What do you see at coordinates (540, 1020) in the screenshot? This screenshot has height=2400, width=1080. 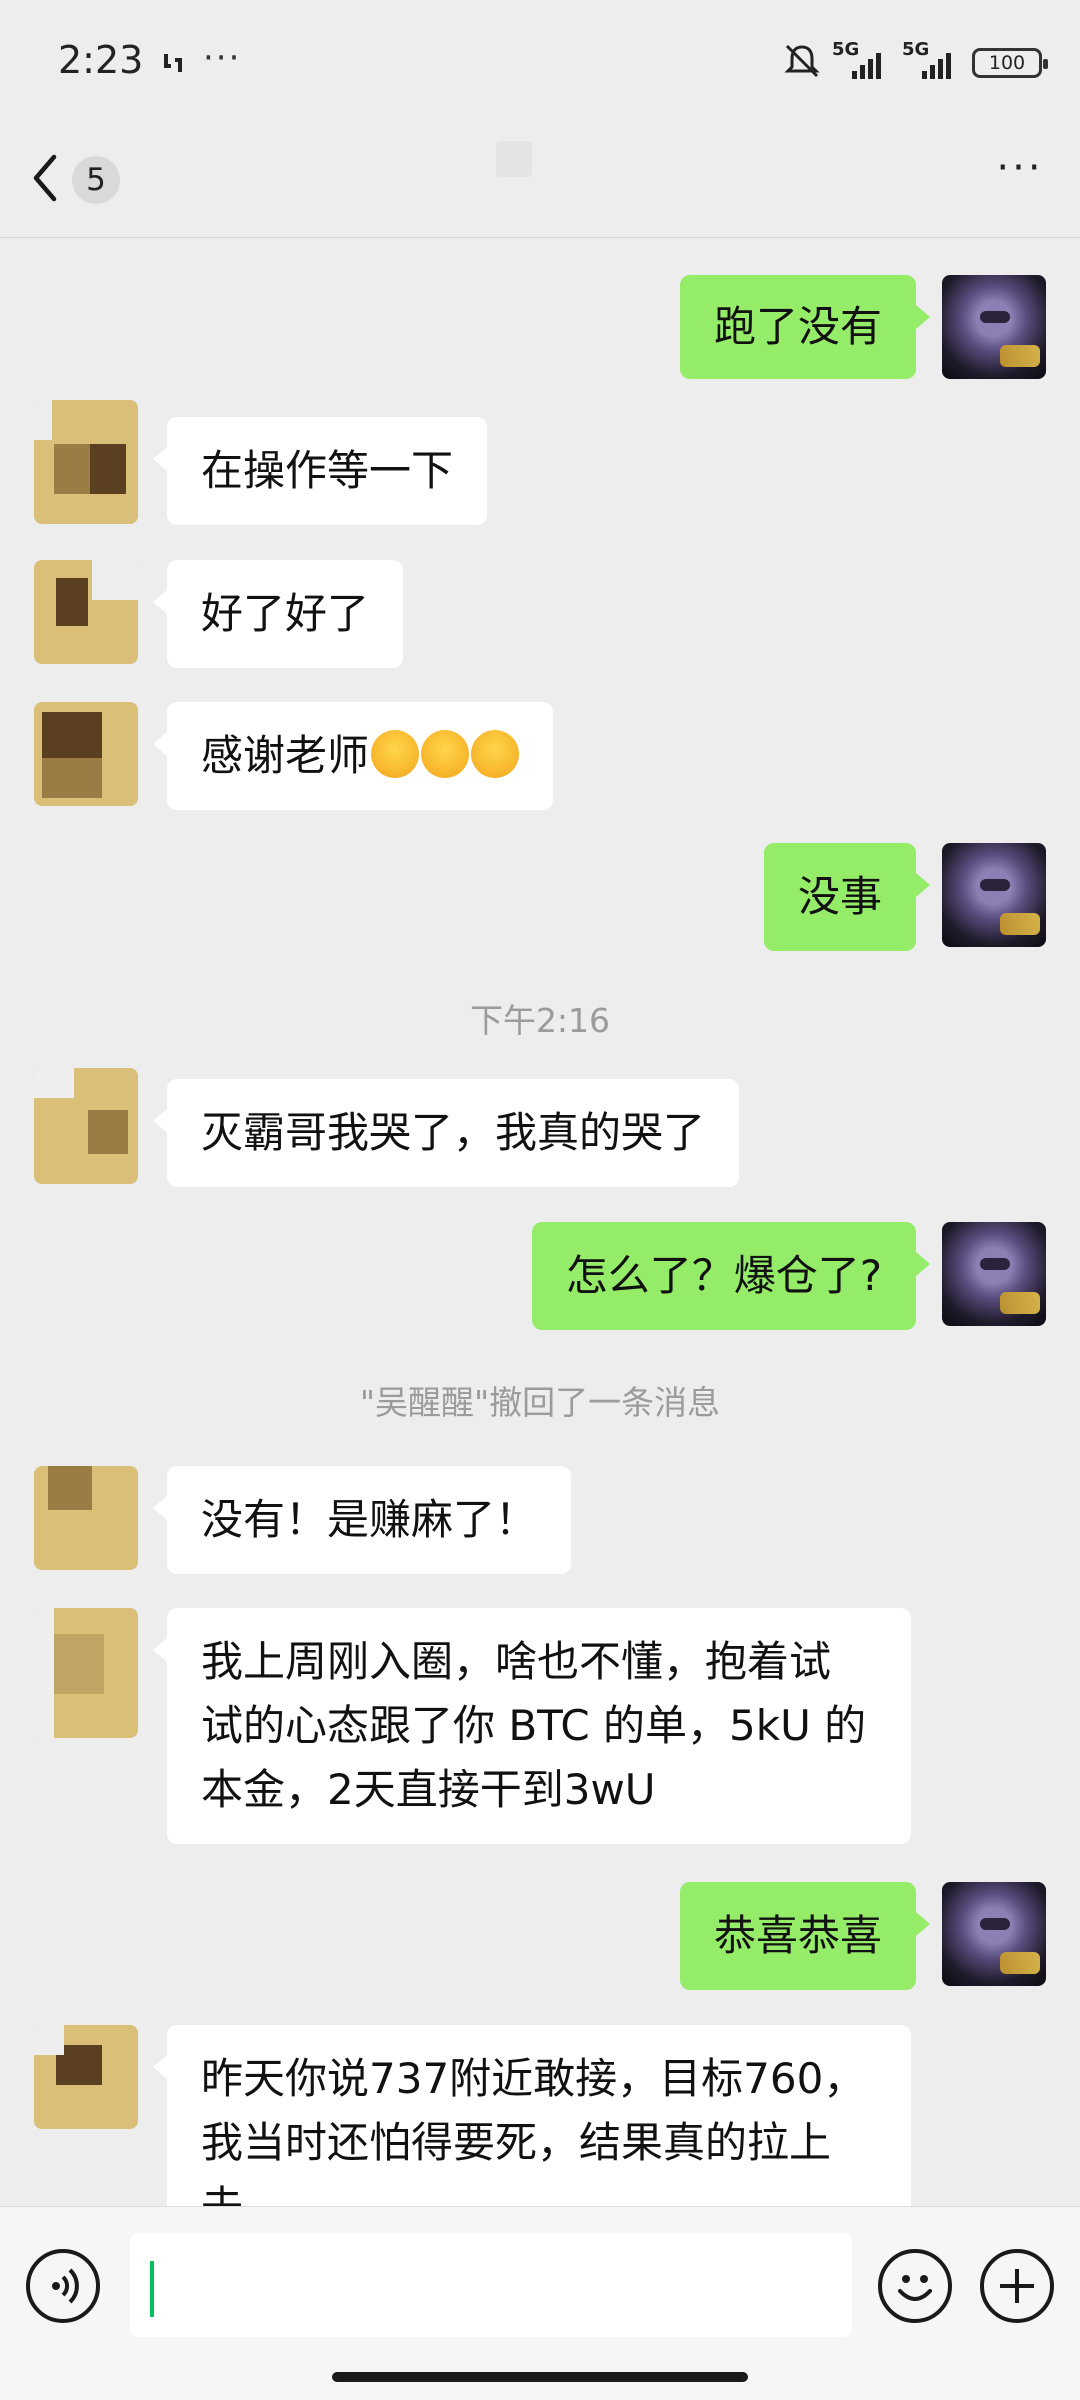 I see `timestamp: 下午2:16` at bounding box center [540, 1020].